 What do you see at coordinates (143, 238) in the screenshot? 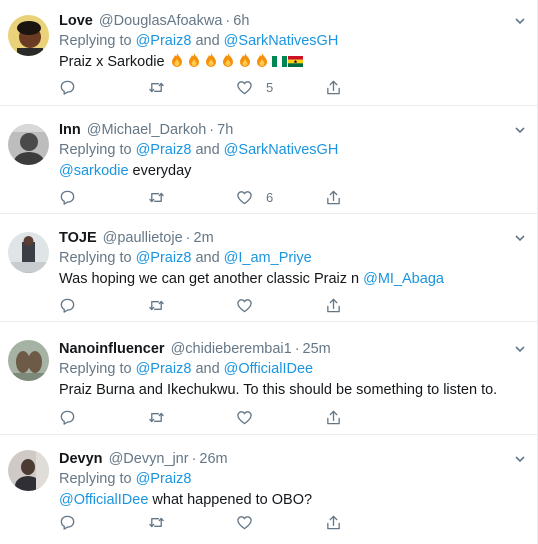
I see `user-handle: @paullietoje` at bounding box center [143, 238].